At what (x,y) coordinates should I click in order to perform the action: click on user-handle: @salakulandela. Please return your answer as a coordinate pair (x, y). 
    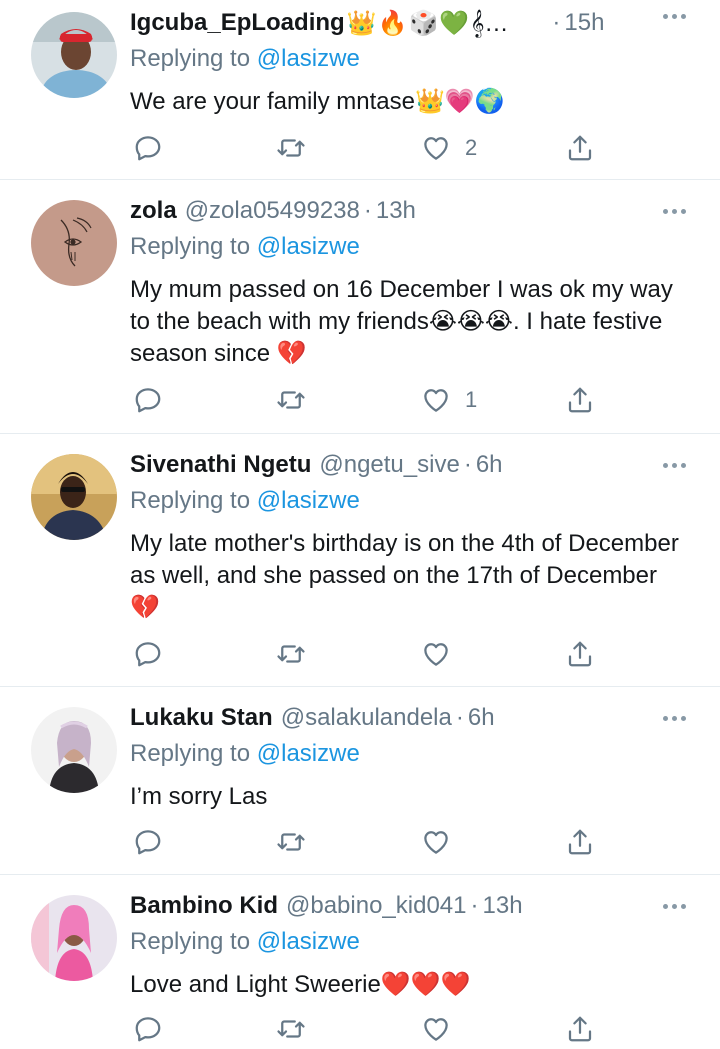
    Looking at the image, I should click on (366, 718).